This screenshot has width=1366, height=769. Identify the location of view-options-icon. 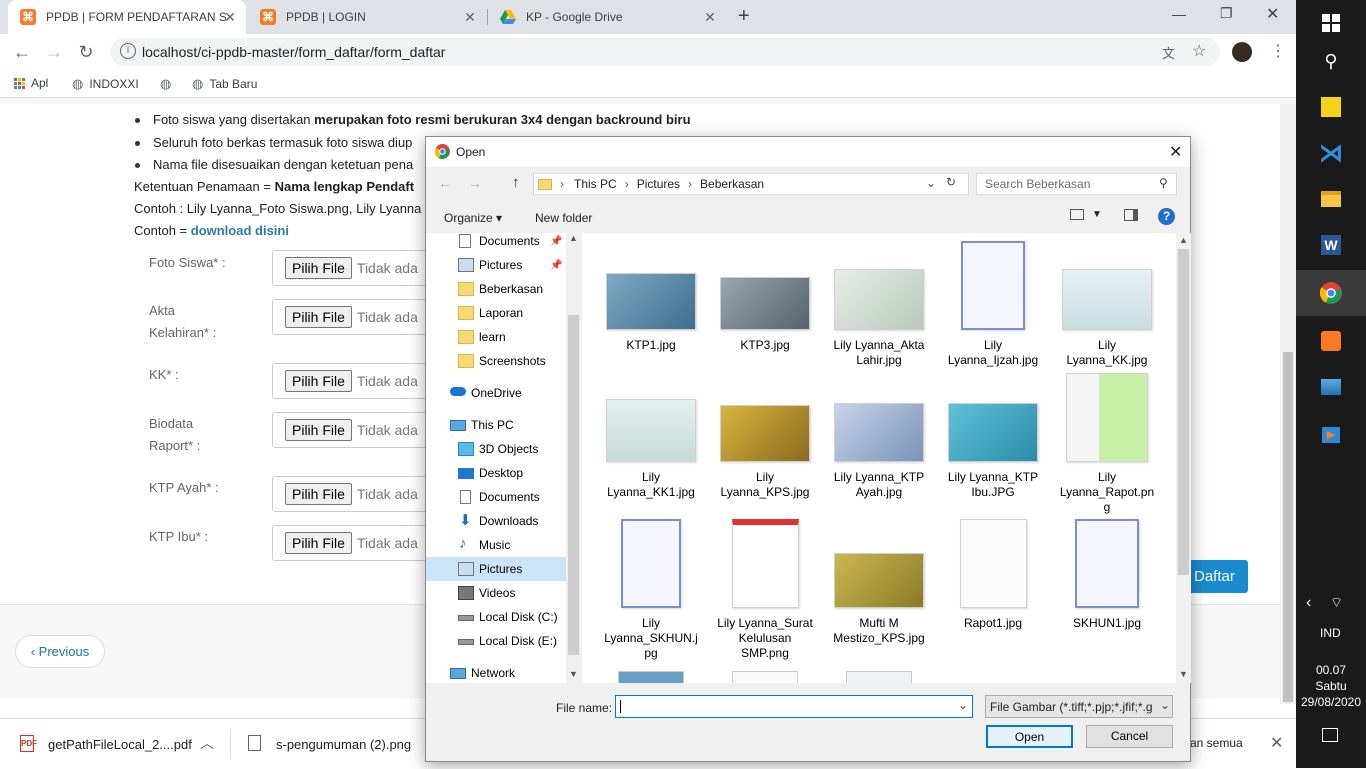
(1077, 214).